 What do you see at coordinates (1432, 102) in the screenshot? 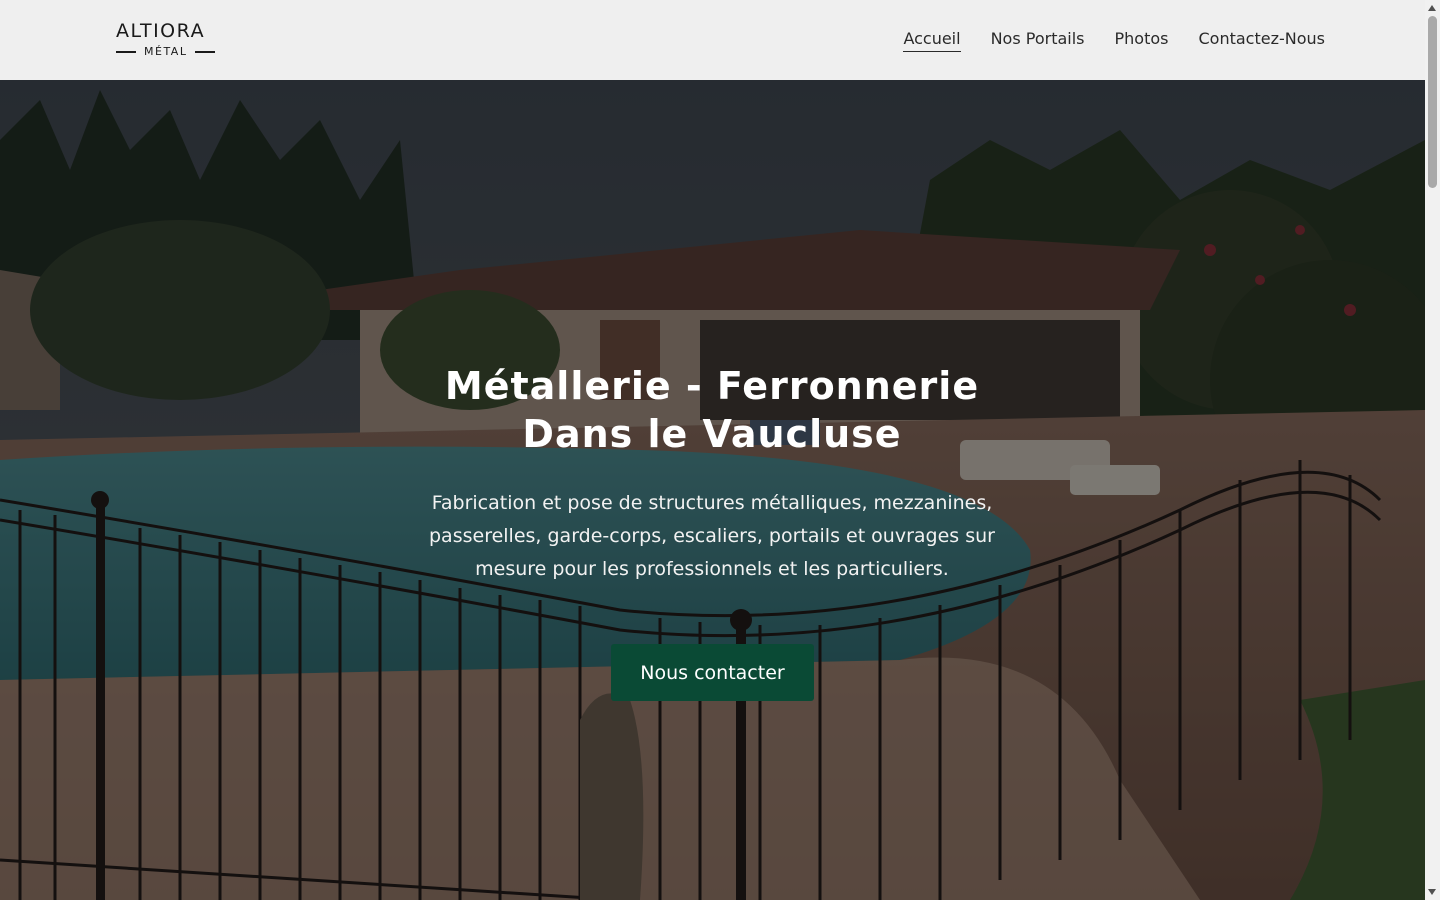
I see `scrollbar-thumb` at bounding box center [1432, 102].